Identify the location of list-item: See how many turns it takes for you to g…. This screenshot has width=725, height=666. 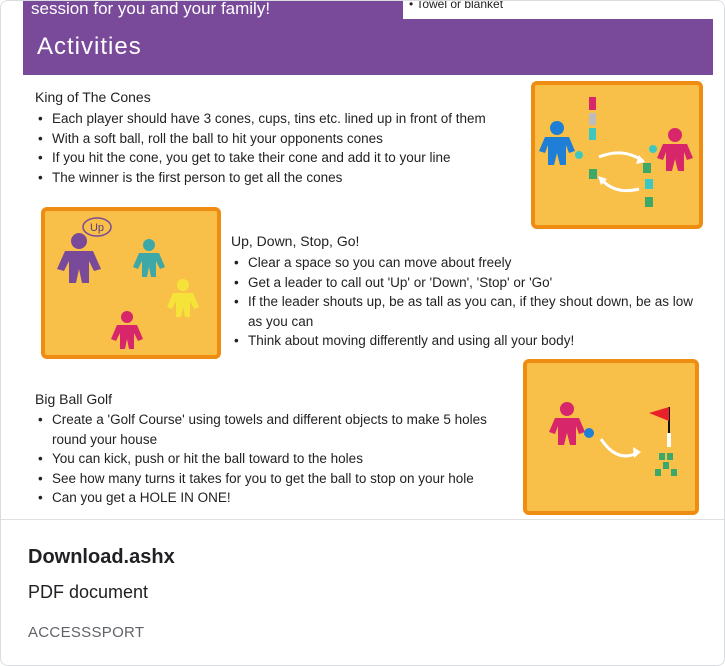
(275, 479).